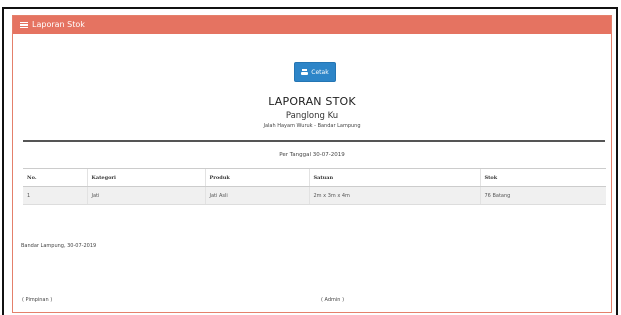 This screenshot has width=621, height=315. What do you see at coordinates (542, 195) in the screenshot?
I see `cell-stok: 76 Batang` at bounding box center [542, 195].